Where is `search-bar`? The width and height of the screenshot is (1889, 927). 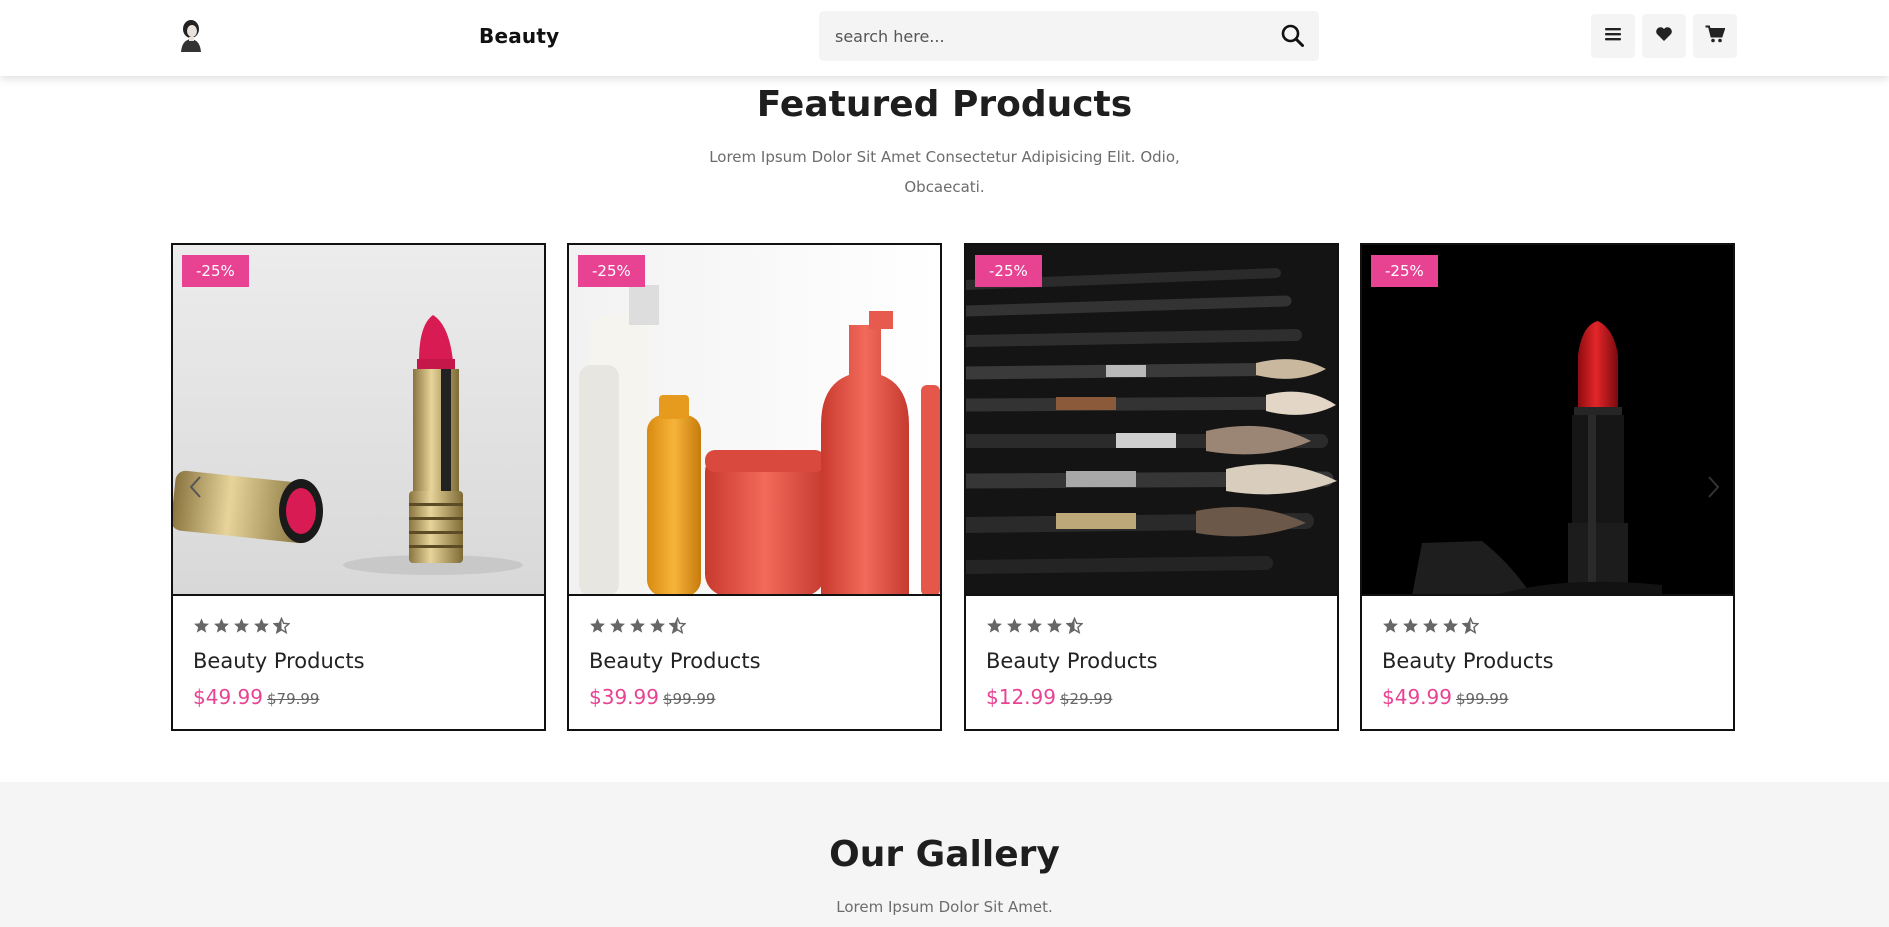
search-bar is located at coordinates (1069, 36).